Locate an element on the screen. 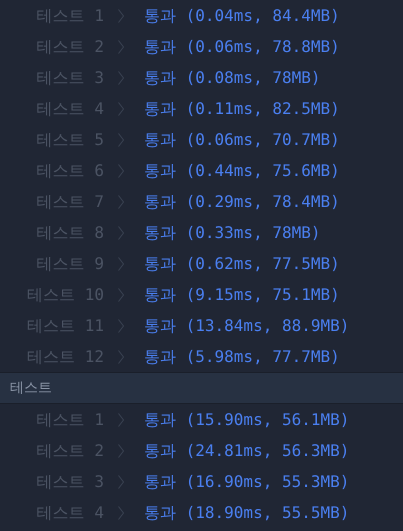 Image resolution: width=403 pixels, height=531 pixels. test-result: 통과 (18.90ms, 55.5MB) is located at coordinates (247, 513).